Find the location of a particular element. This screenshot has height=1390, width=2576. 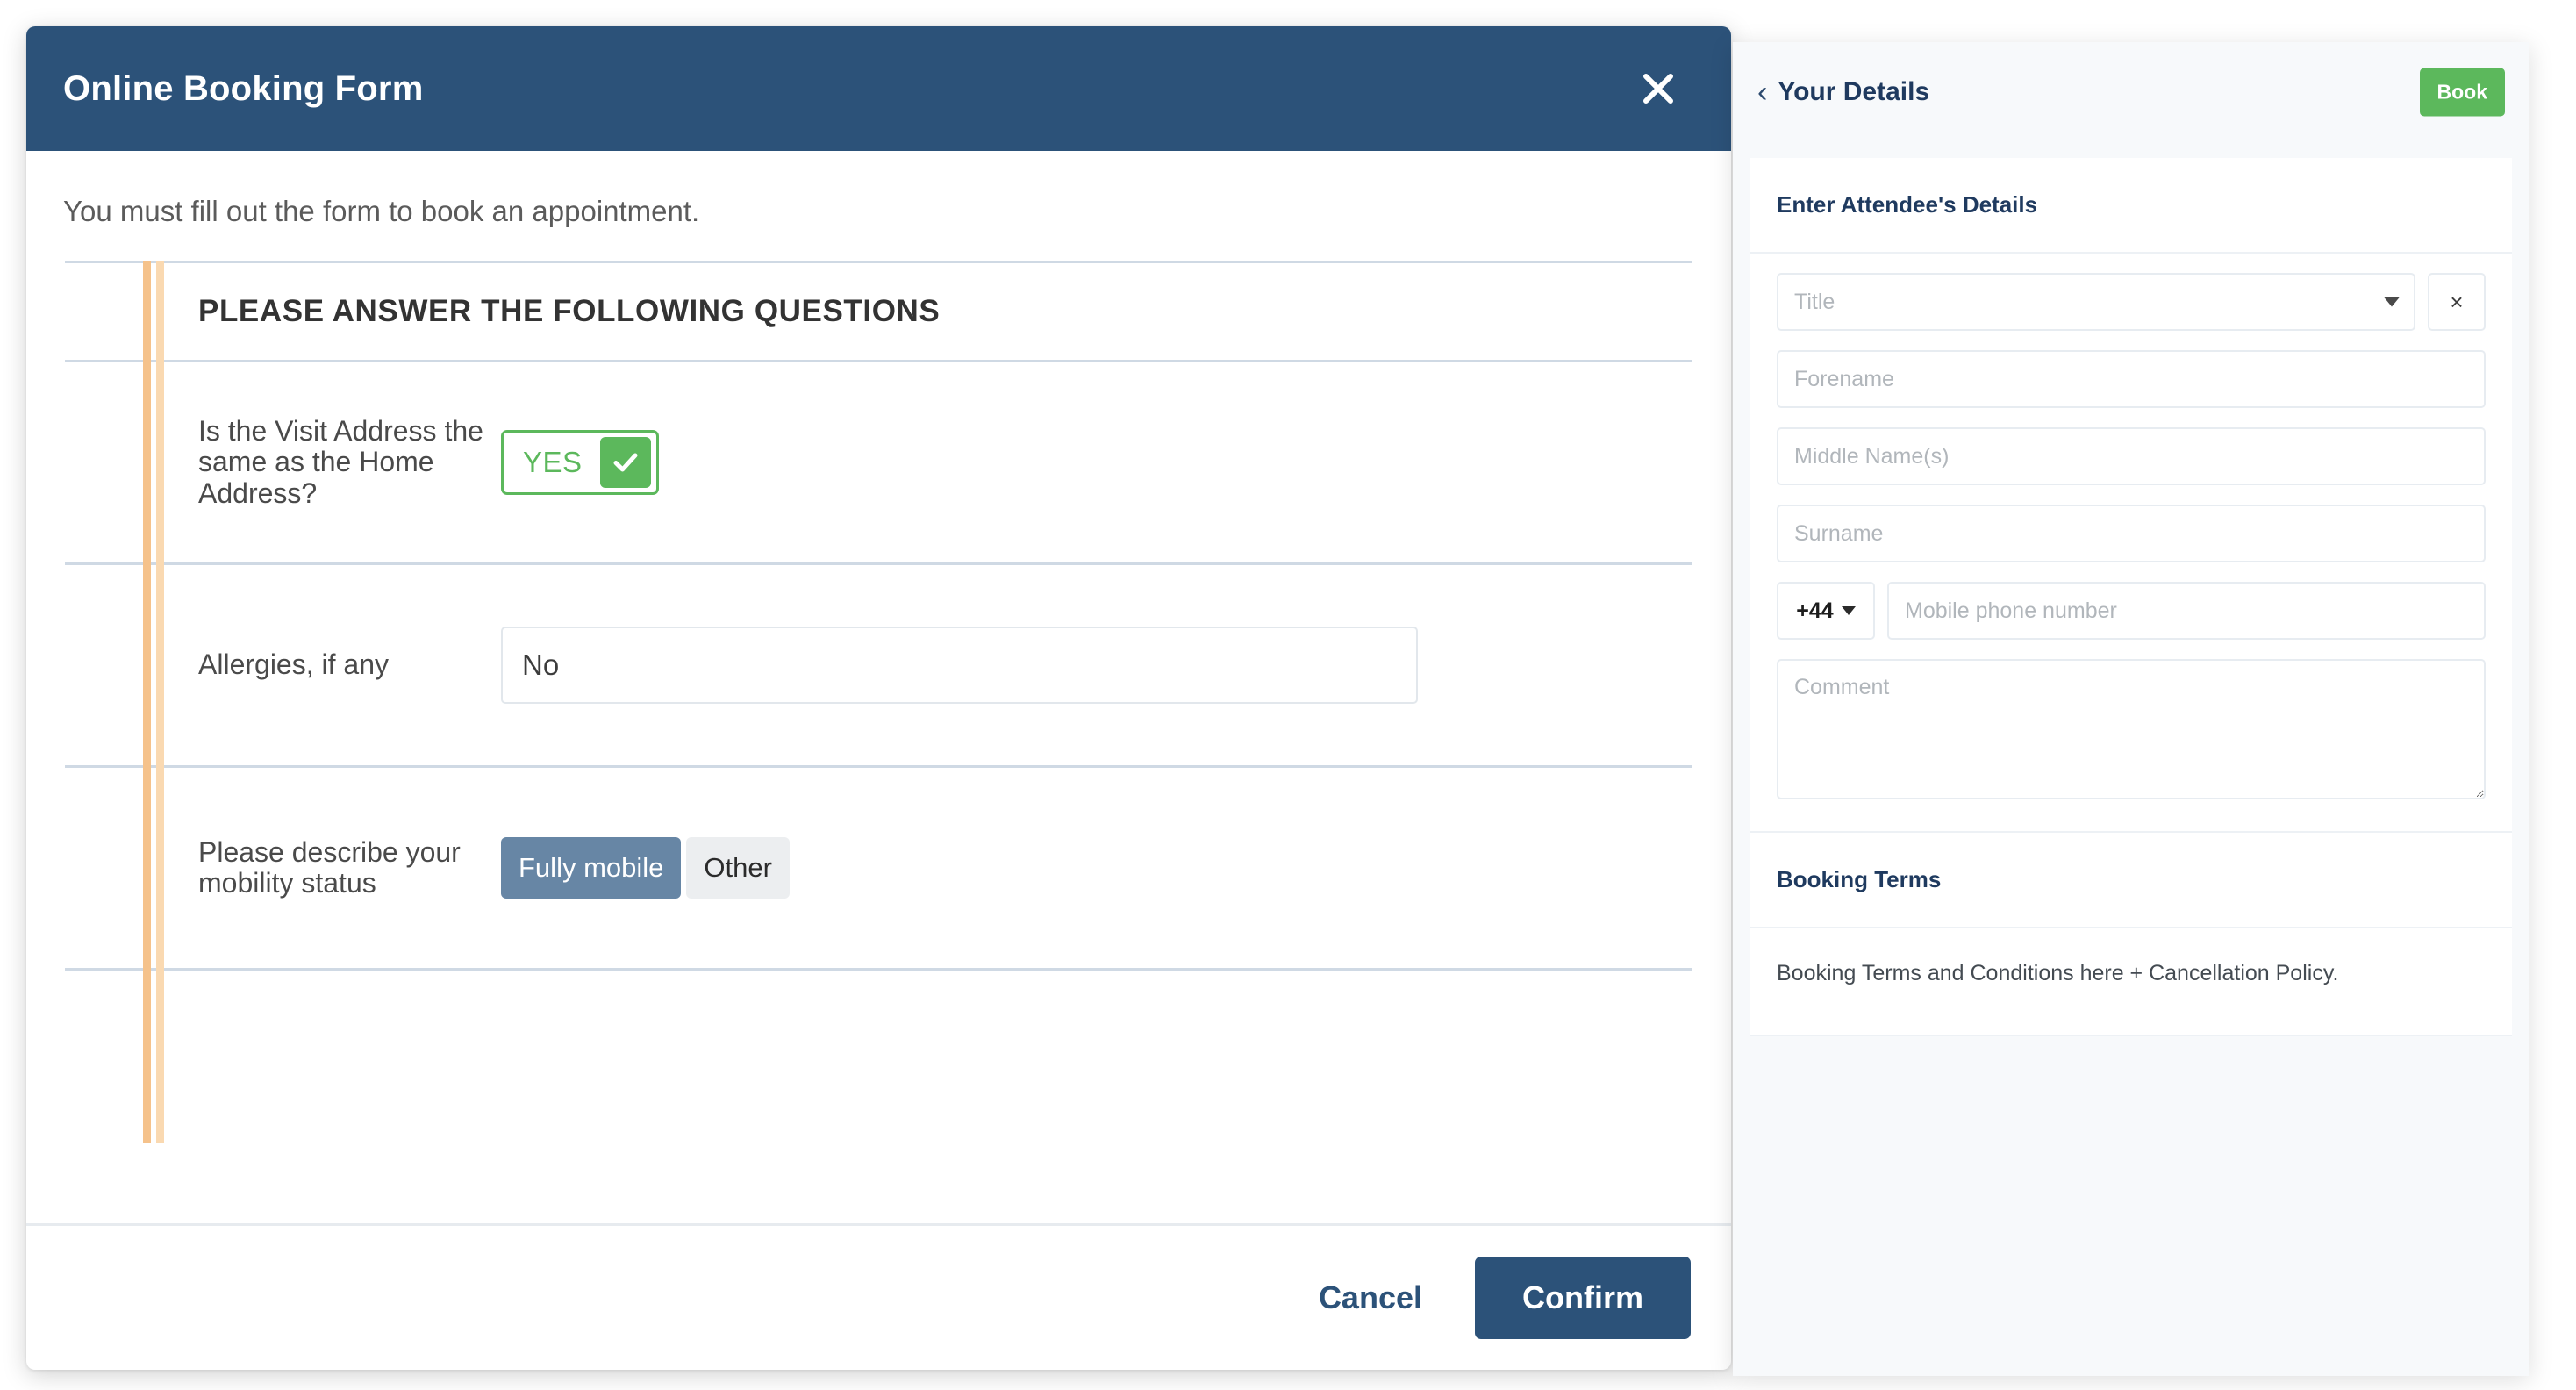

mobility-option-fully-mobile: Fully mobile is located at coordinates (591, 868).